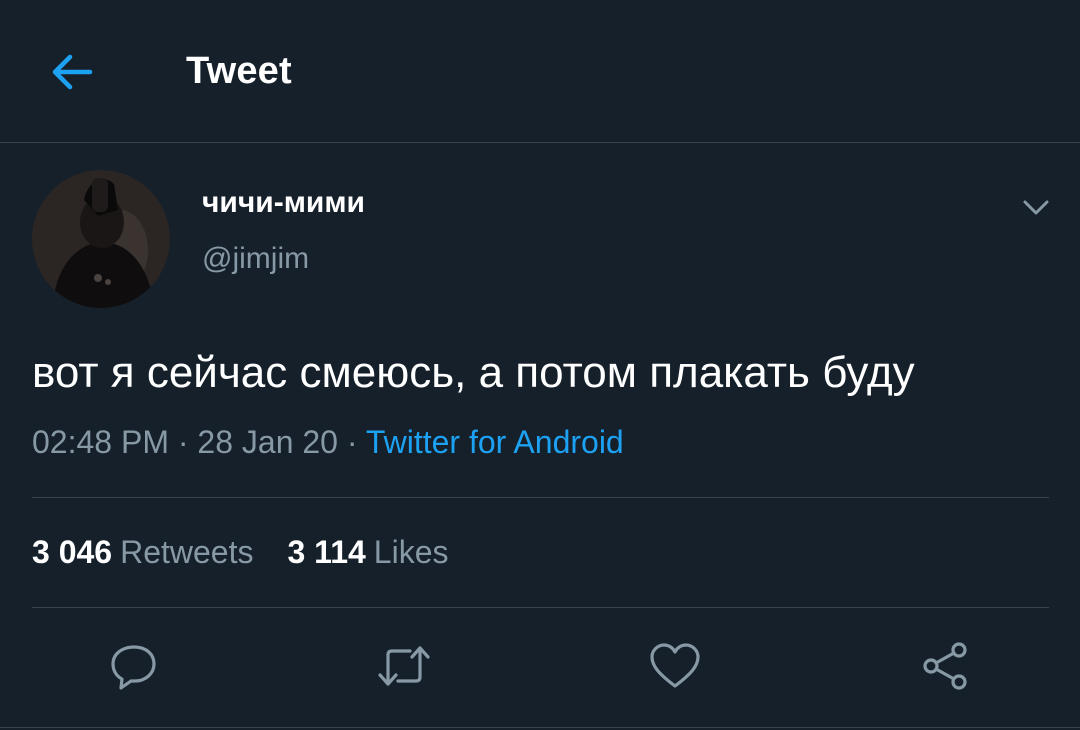 The width and height of the screenshot is (1080, 730). I want to click on likes-label: Likes, so click(411, 552).